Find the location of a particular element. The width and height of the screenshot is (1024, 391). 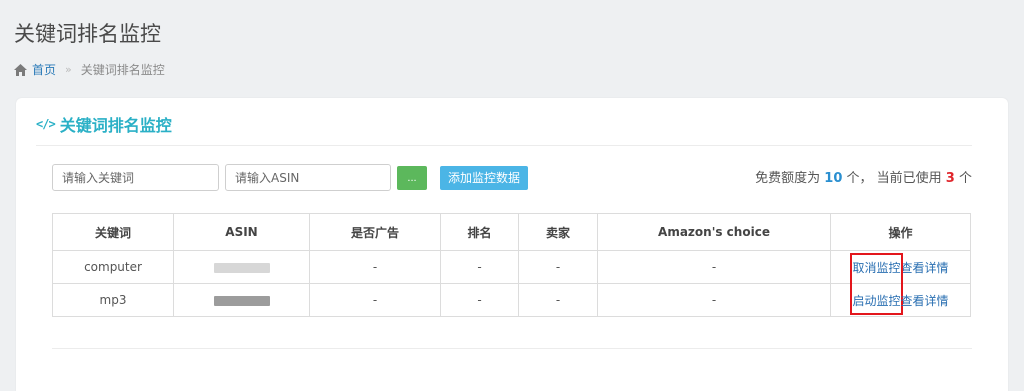

keyword-input is located at coordinates (135, 177).